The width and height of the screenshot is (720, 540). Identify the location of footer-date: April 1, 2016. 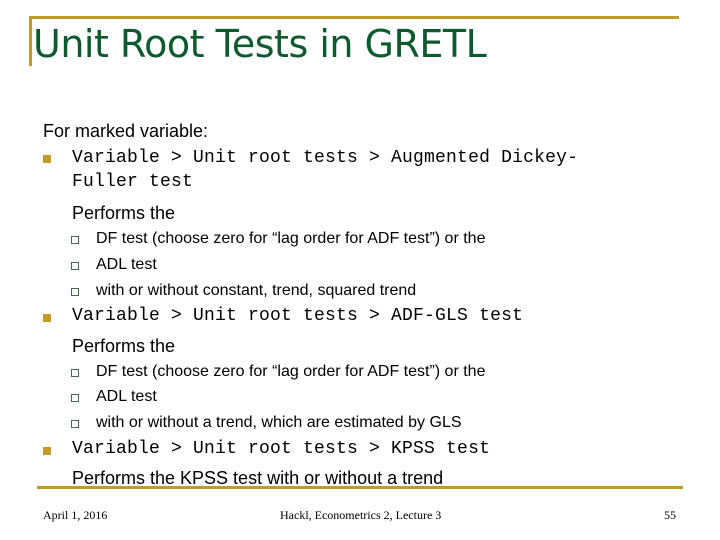
(75, 515).